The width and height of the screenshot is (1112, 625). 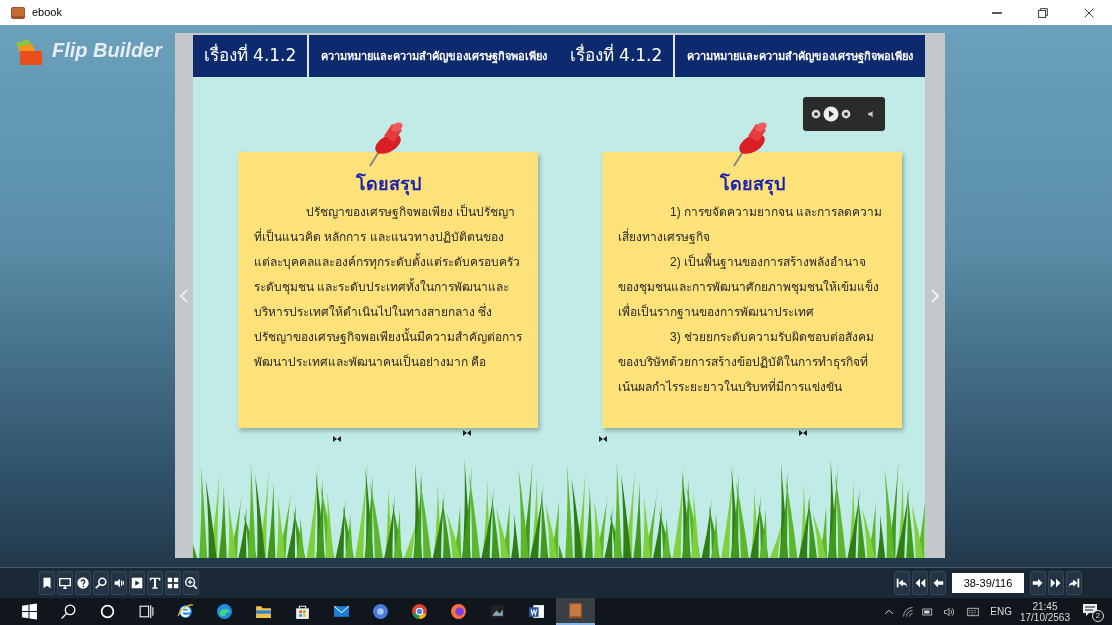 What do you see at coordinates (1090, 609) in the screenshot?
I see `notification-icon` at bounding box center [1090, 609].